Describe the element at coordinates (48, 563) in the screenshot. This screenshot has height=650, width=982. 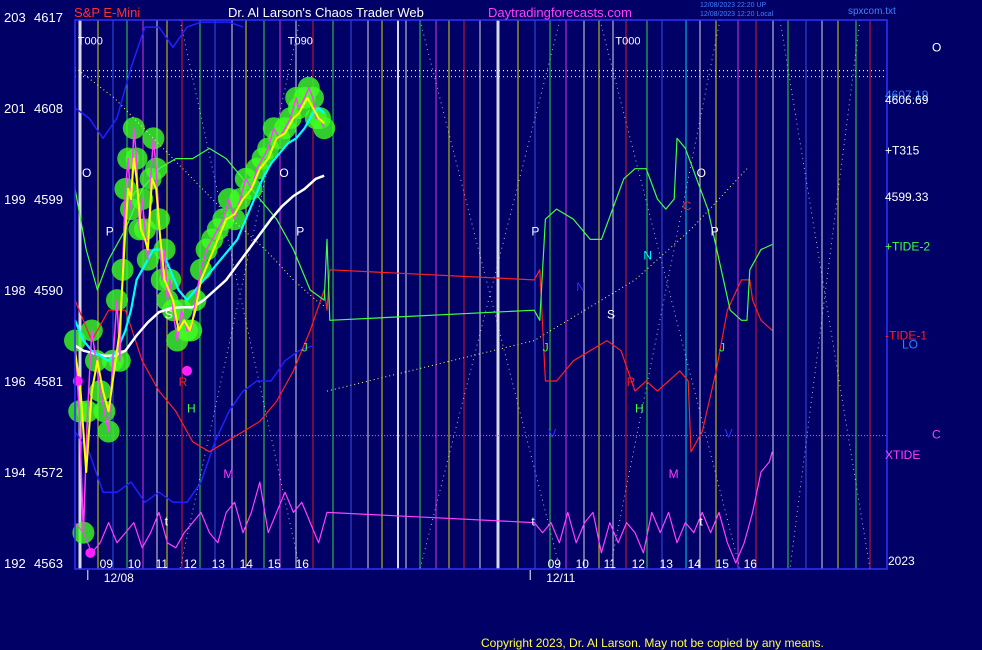
I see `y-tick-label-price: 4563` at that location.